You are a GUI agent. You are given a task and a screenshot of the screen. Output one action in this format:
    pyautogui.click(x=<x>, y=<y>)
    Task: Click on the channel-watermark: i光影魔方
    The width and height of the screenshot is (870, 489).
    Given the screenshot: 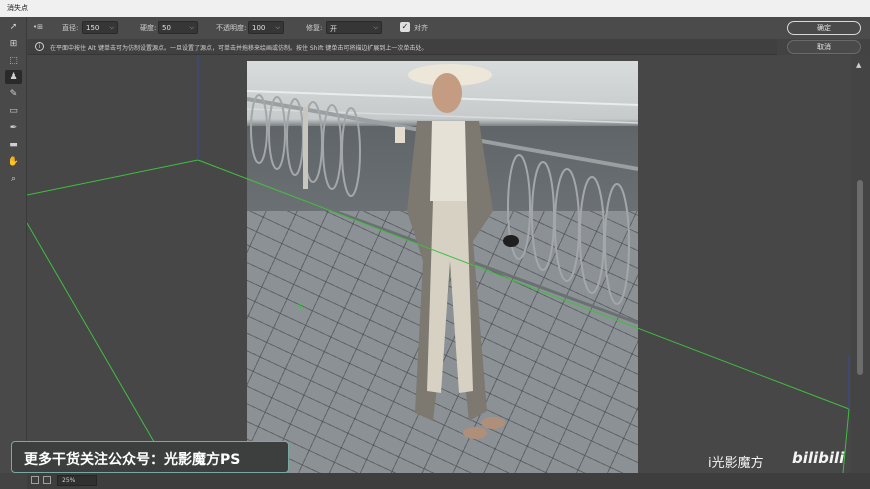 What is the action you would take?
    pyautogui.click(x=736, y=463)
    